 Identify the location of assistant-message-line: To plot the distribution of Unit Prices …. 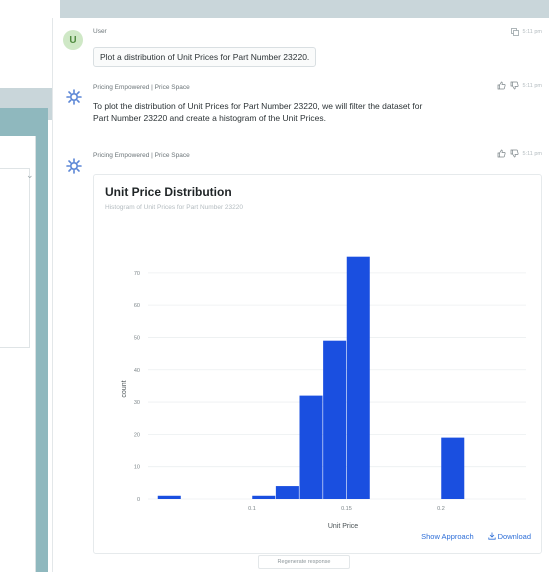
(258, 106).